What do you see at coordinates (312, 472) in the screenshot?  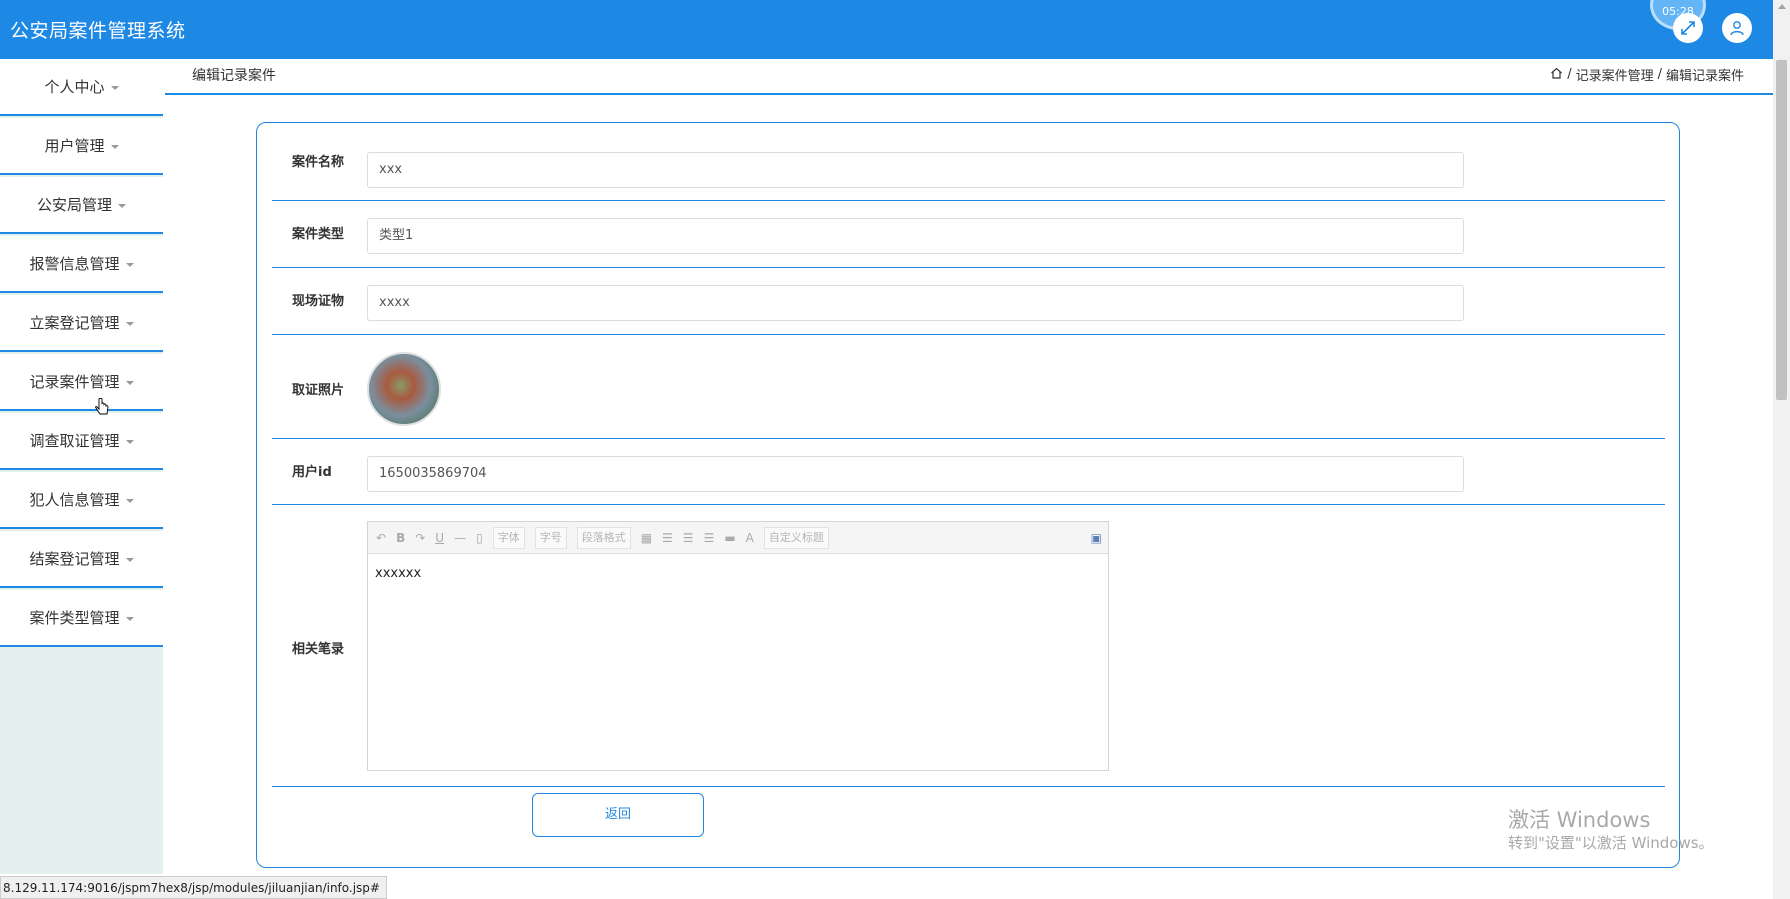 I see `user-id-label: 用户id` at bounding box center [312, 472].